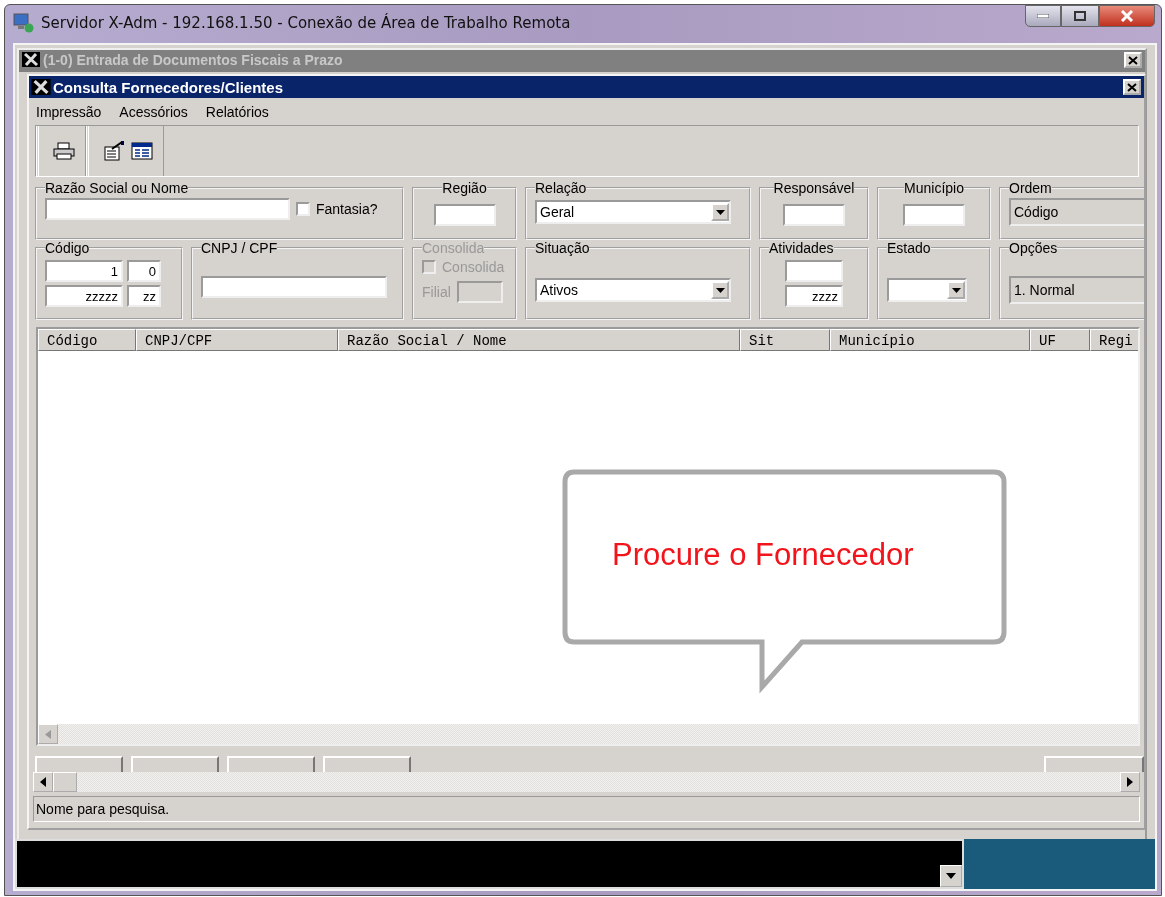 This screenshot has width=1165, height=897. What do you see at coordinates (562, 248) in the screenshot?
I see `group-label: Situação` at bounding box center [562, 248].